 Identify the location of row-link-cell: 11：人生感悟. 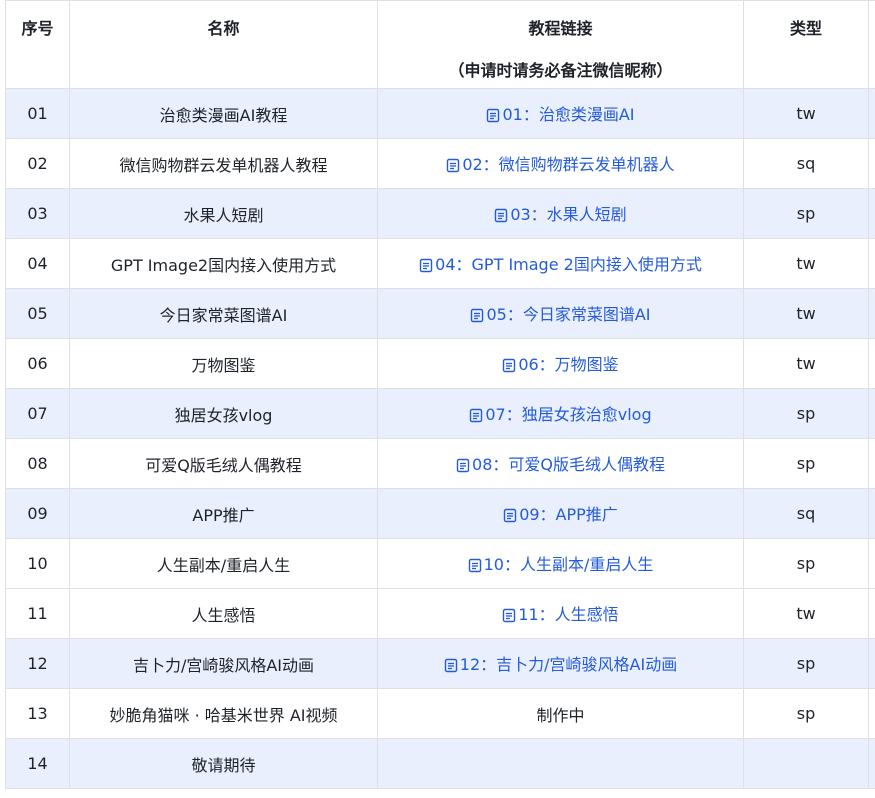
(560, 613).